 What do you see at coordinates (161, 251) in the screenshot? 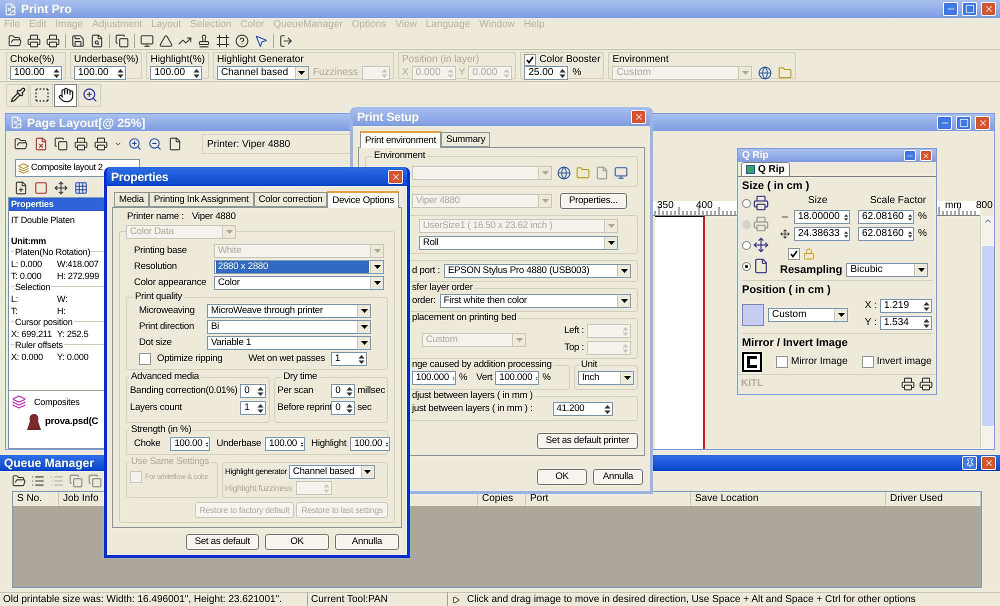
I see `label: Printing base` at bounding box center [161, 251].